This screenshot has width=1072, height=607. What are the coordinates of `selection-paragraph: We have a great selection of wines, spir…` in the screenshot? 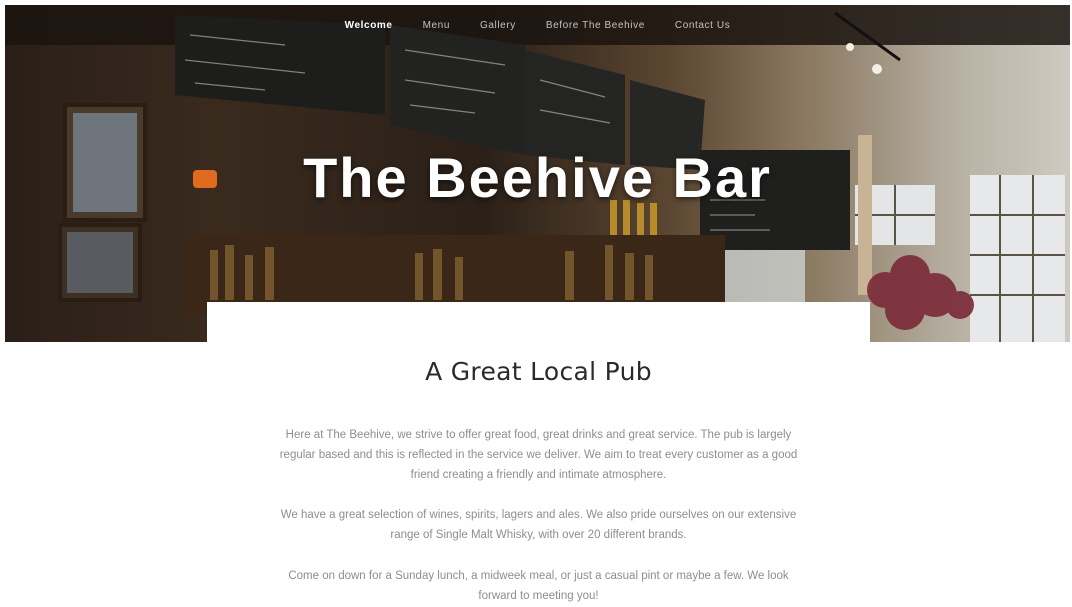 It's located at (538, 525).